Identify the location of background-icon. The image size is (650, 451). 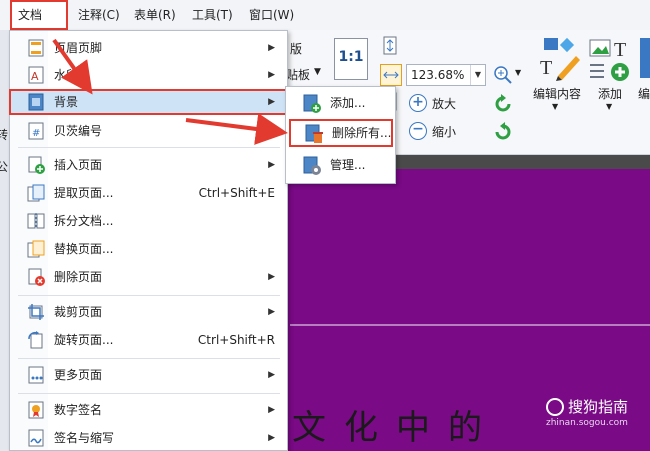
(36, 102).